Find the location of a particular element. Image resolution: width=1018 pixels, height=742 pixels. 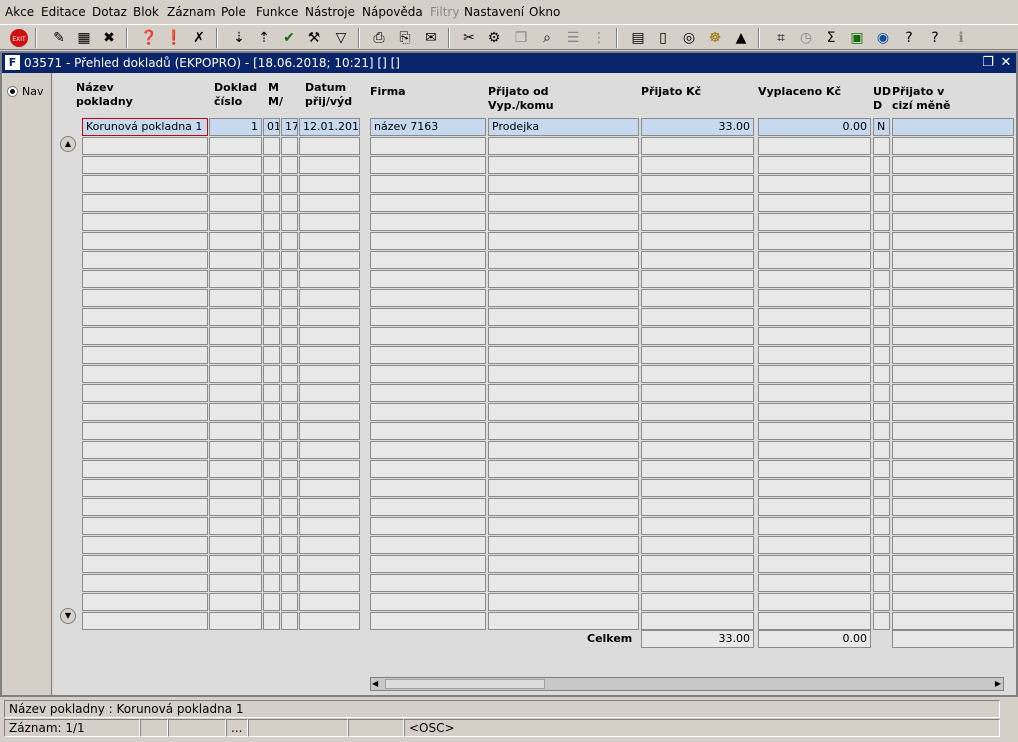

menu-okno: Okno is located at coordinates (544, 12).